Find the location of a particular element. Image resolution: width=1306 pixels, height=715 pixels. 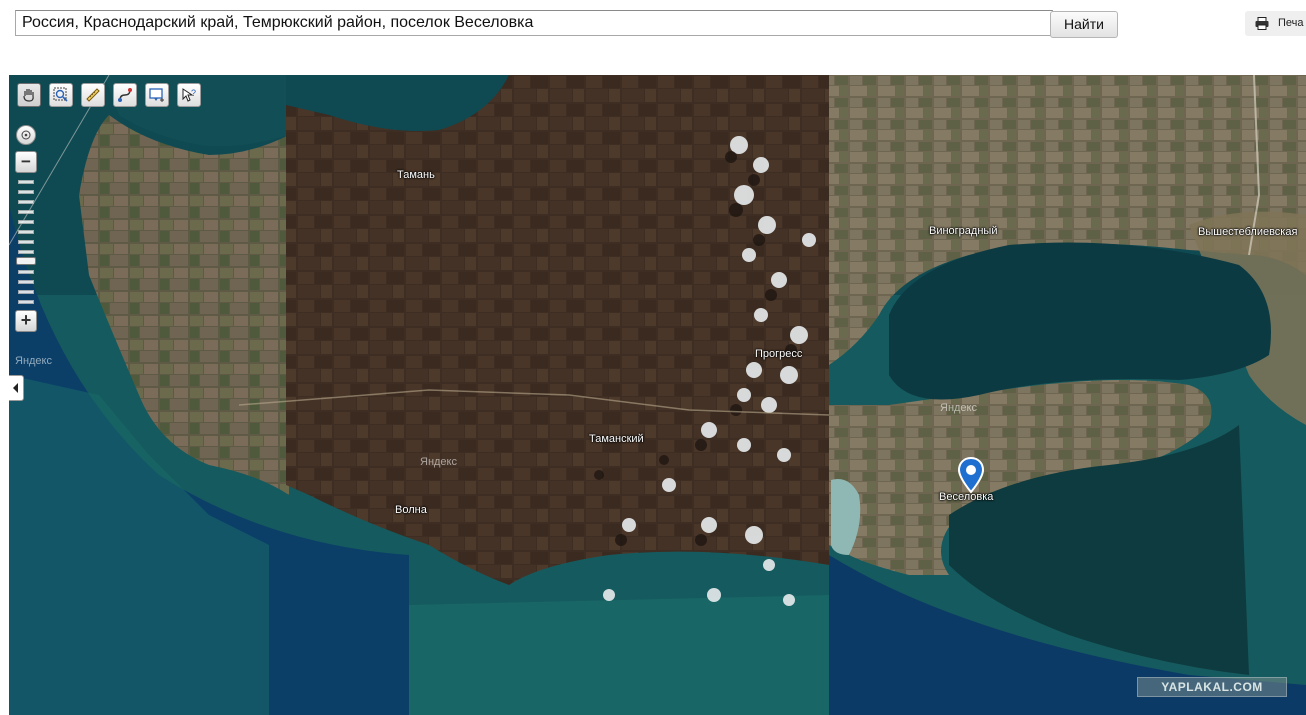

magnifier-tool is located at coordinates (61, 95).